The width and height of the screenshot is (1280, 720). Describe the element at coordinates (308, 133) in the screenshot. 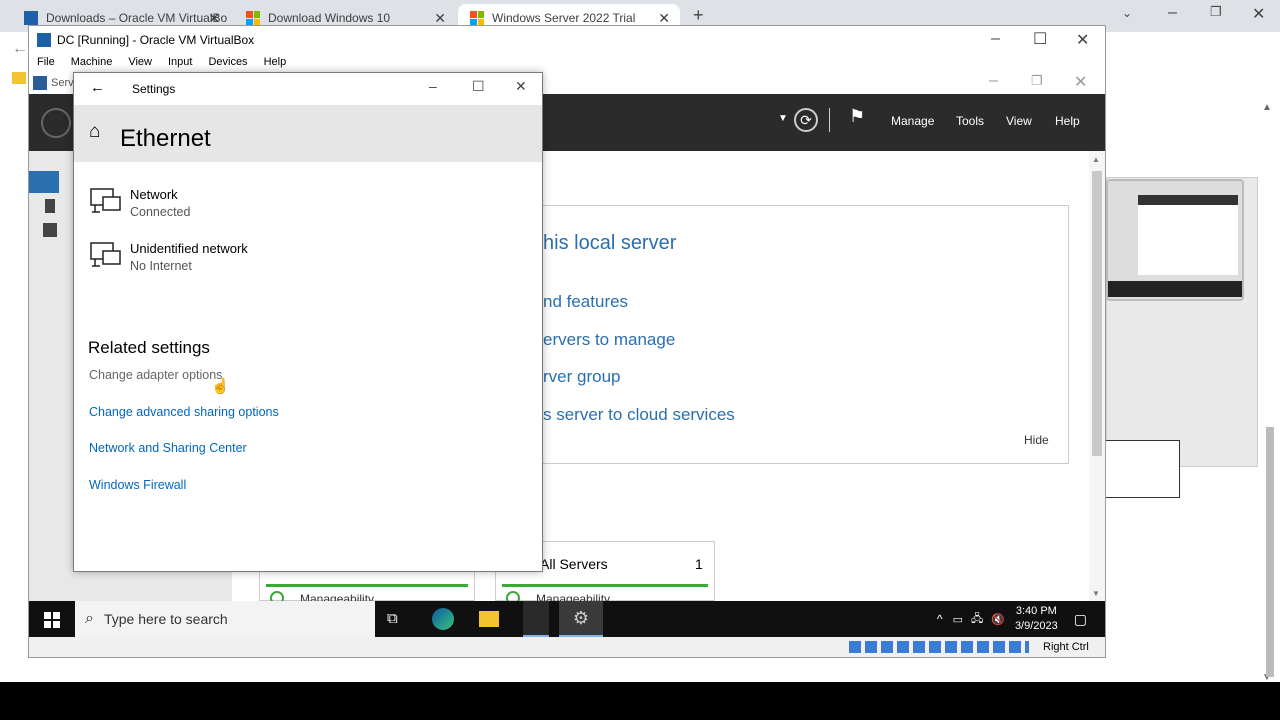

I see `settings-page-header: ⌂ Ethernet` at that location.